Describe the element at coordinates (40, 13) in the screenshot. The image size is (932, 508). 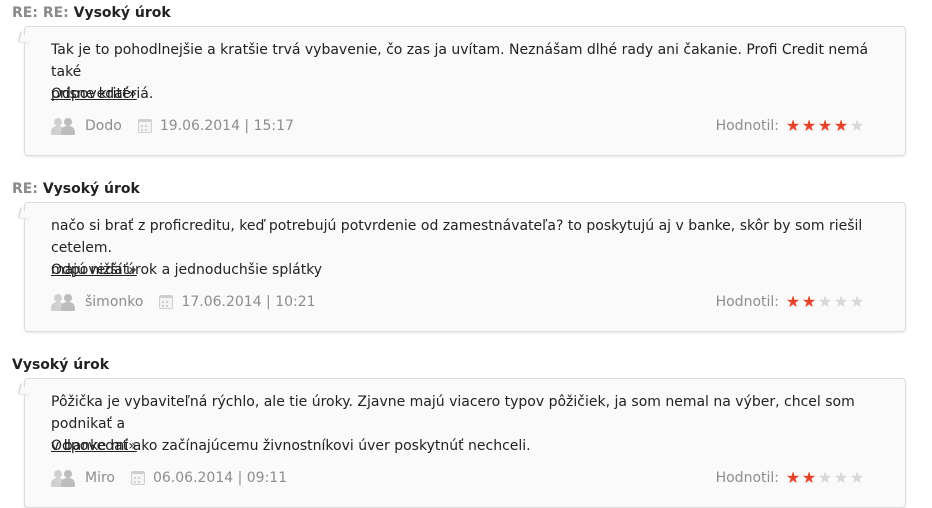
I see `comment-re-prefix: RE: RE:` at that location.